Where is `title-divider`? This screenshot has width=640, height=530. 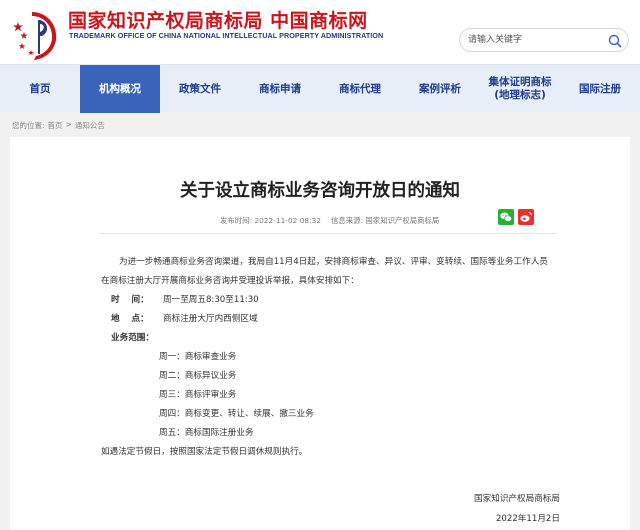
title-divider is located at coordinates (328, 233).